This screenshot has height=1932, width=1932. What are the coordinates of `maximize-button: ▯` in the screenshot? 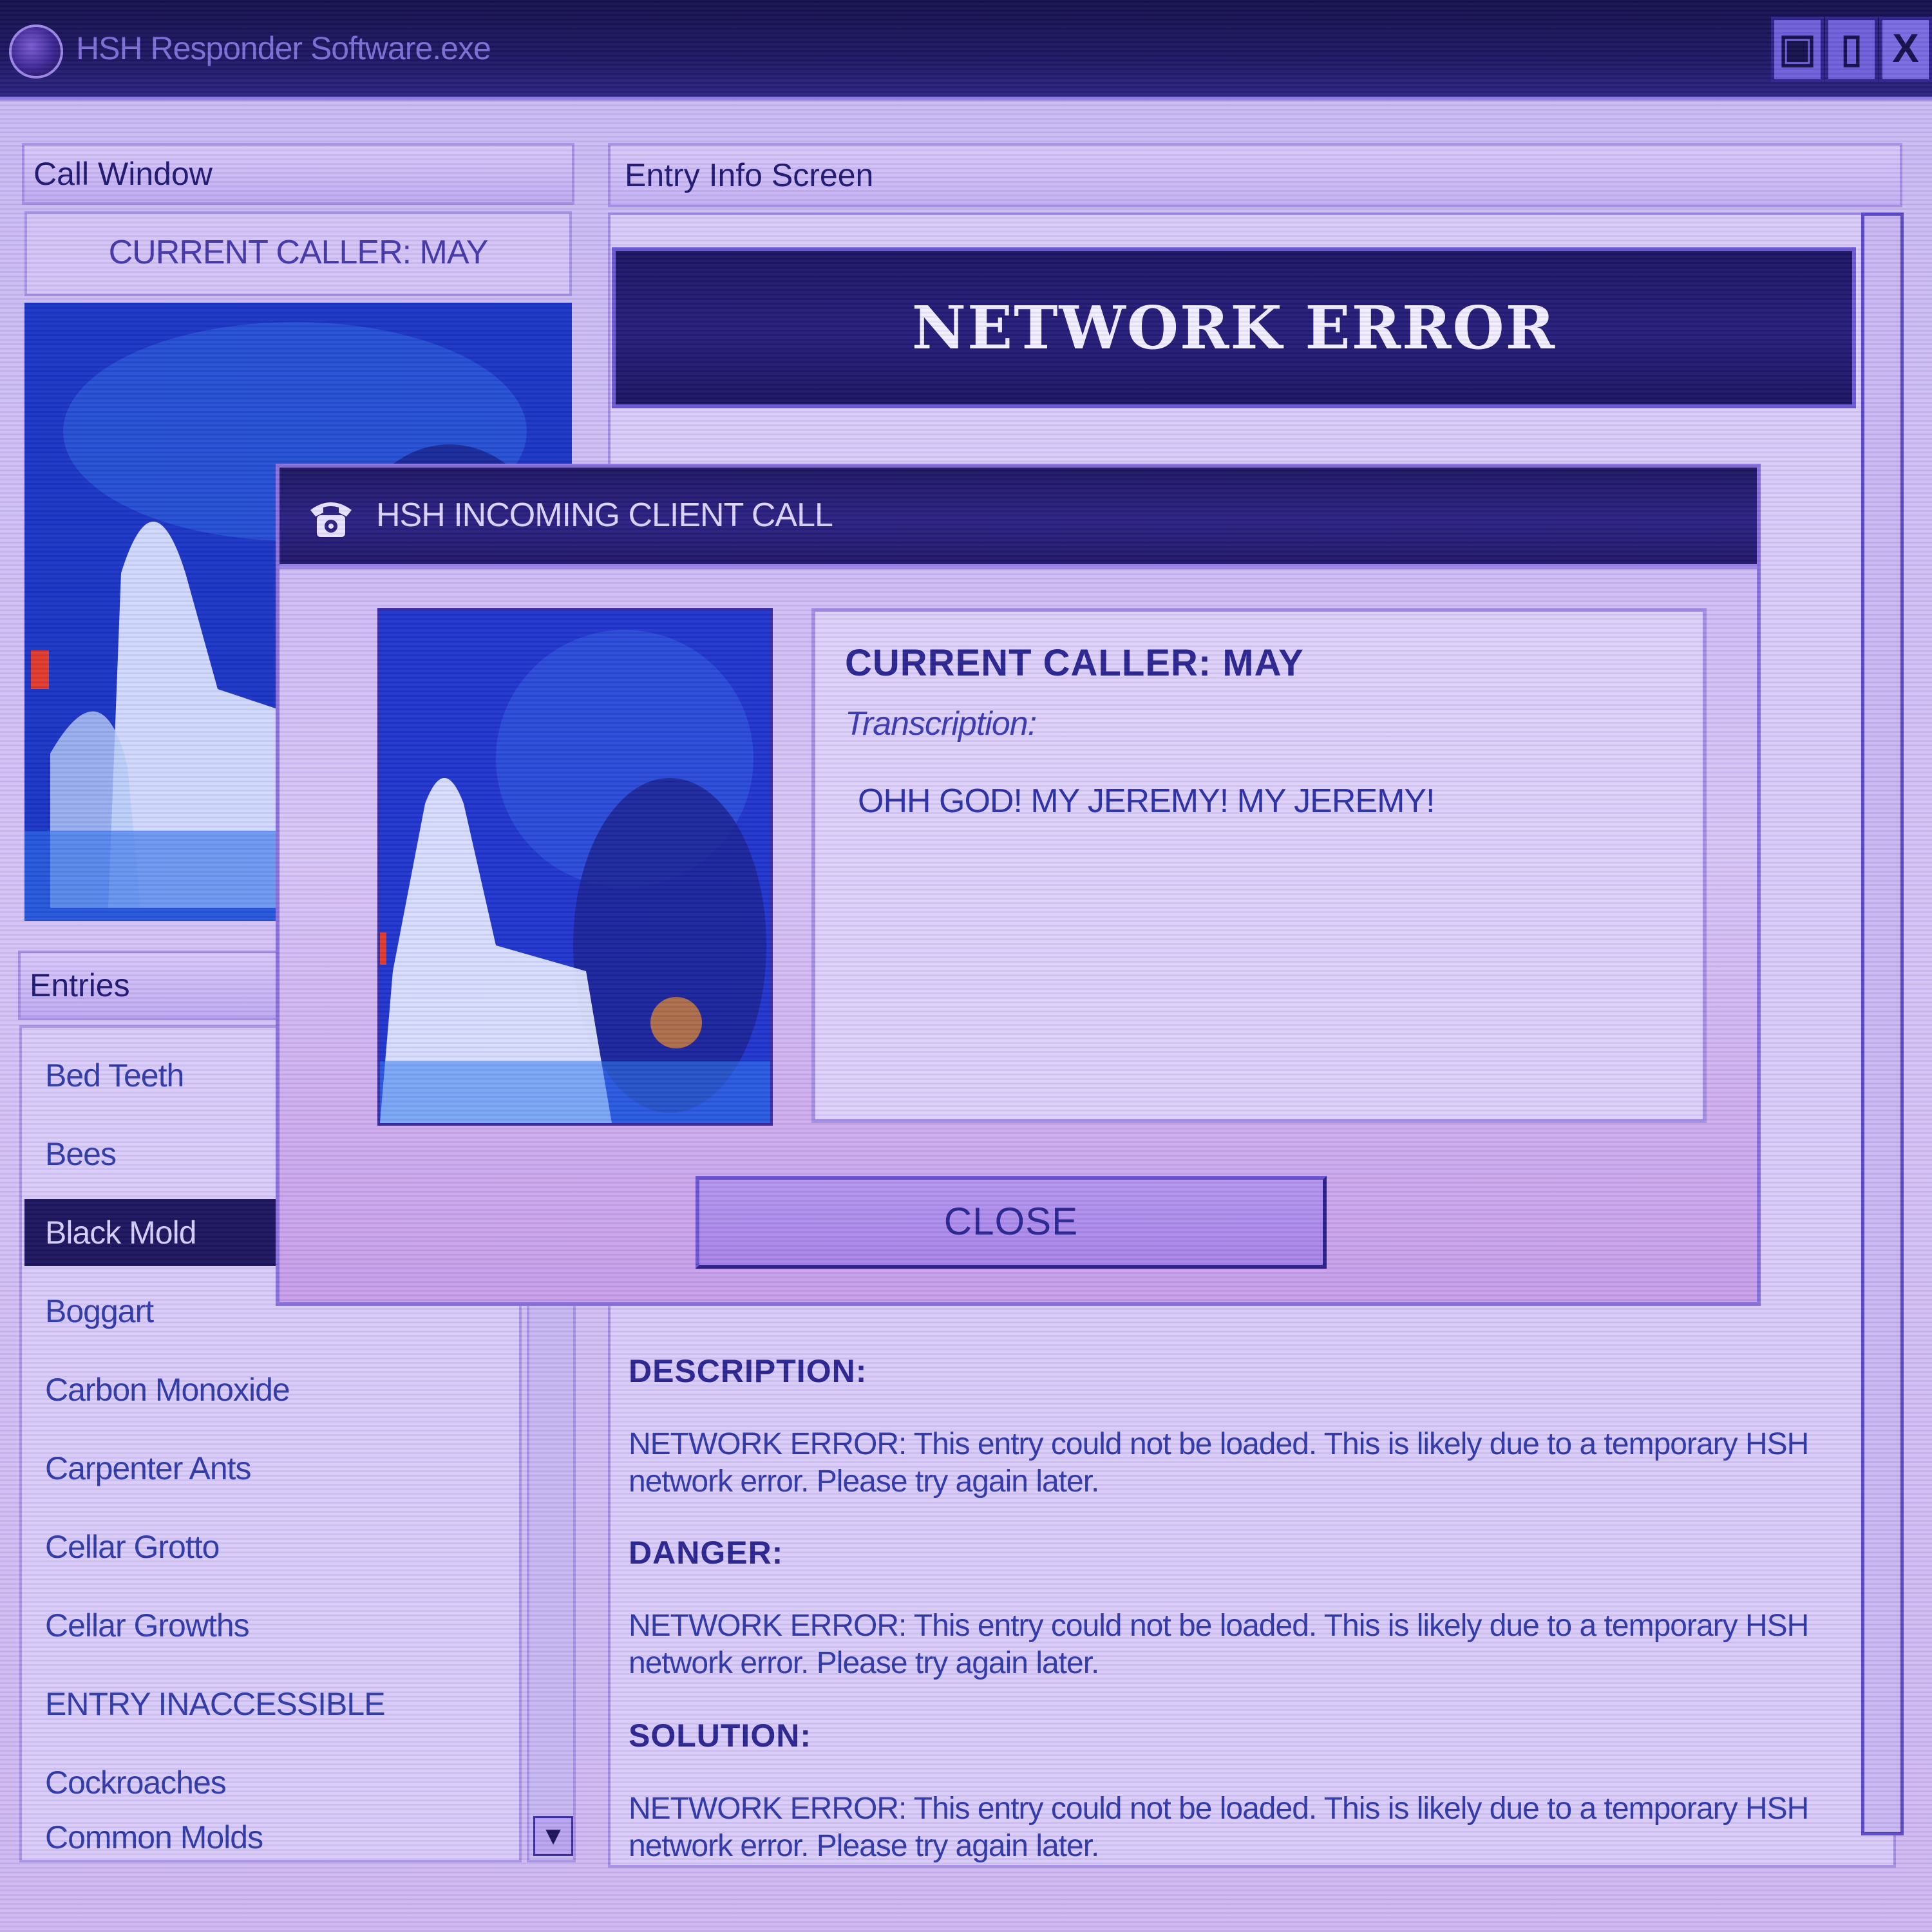 It's located at (1851, 50).